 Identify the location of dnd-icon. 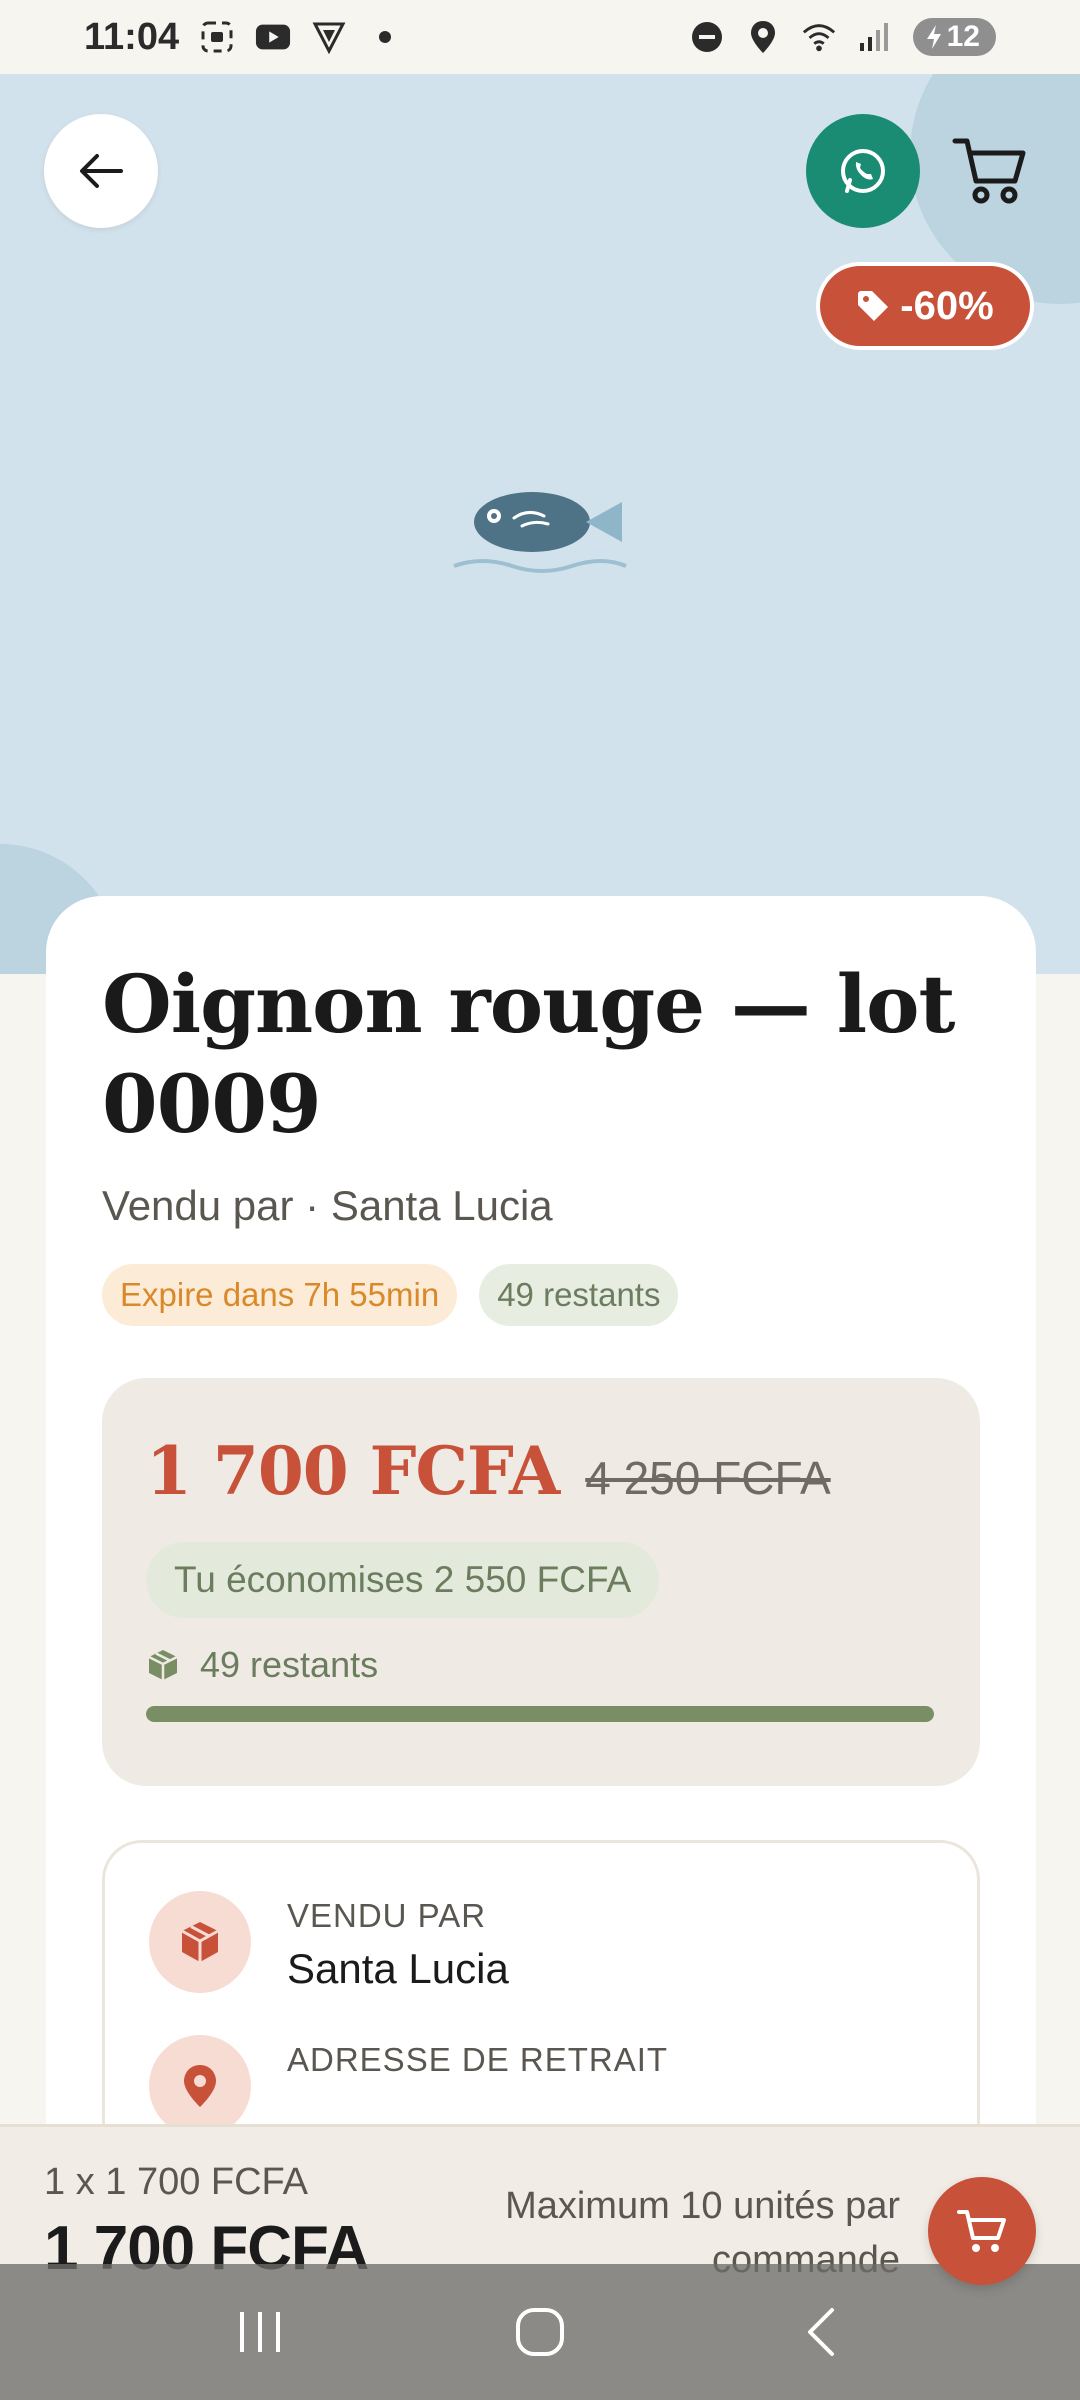
(707, 37).